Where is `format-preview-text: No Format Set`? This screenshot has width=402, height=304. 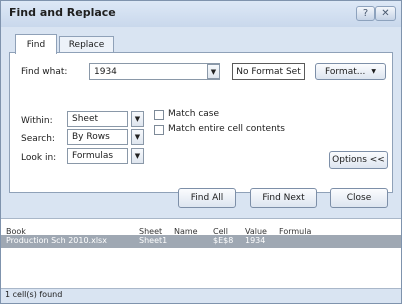
format-preview-text: No Format Set is located at coordinates (268, 71).